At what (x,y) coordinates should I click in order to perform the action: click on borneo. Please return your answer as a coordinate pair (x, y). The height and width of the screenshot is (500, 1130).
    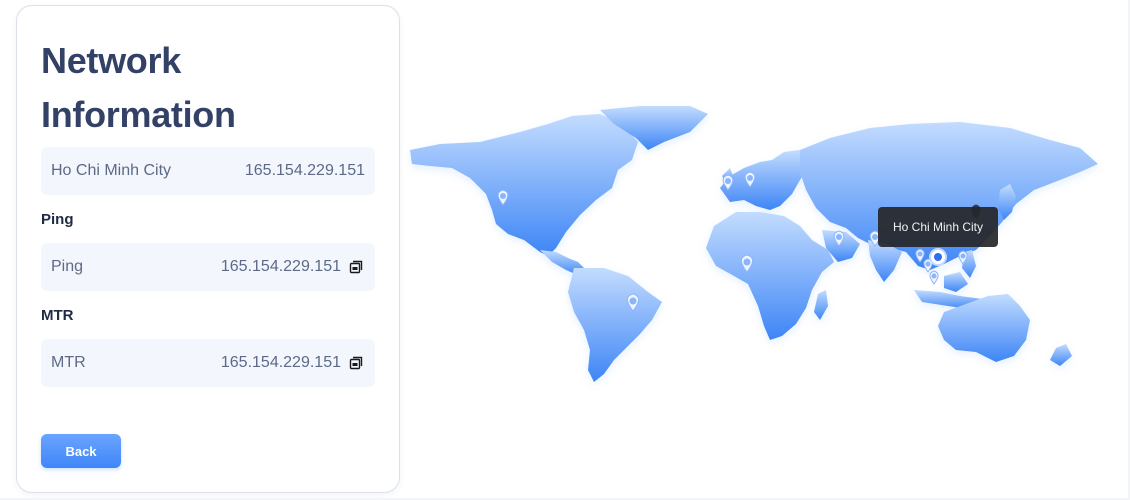
    Looking at the image, I should click on (956, 282).